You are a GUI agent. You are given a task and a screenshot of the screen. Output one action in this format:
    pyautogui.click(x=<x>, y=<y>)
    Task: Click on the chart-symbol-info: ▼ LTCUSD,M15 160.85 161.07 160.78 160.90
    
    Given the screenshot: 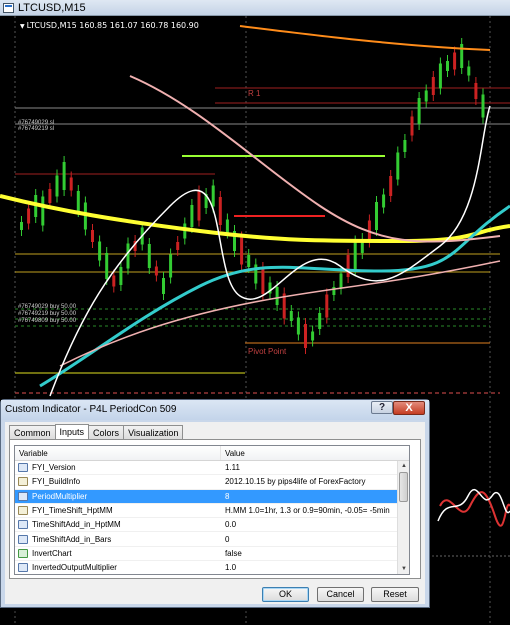 What is the action you would take?
    pyautogui.click(x=109, y=25)
    